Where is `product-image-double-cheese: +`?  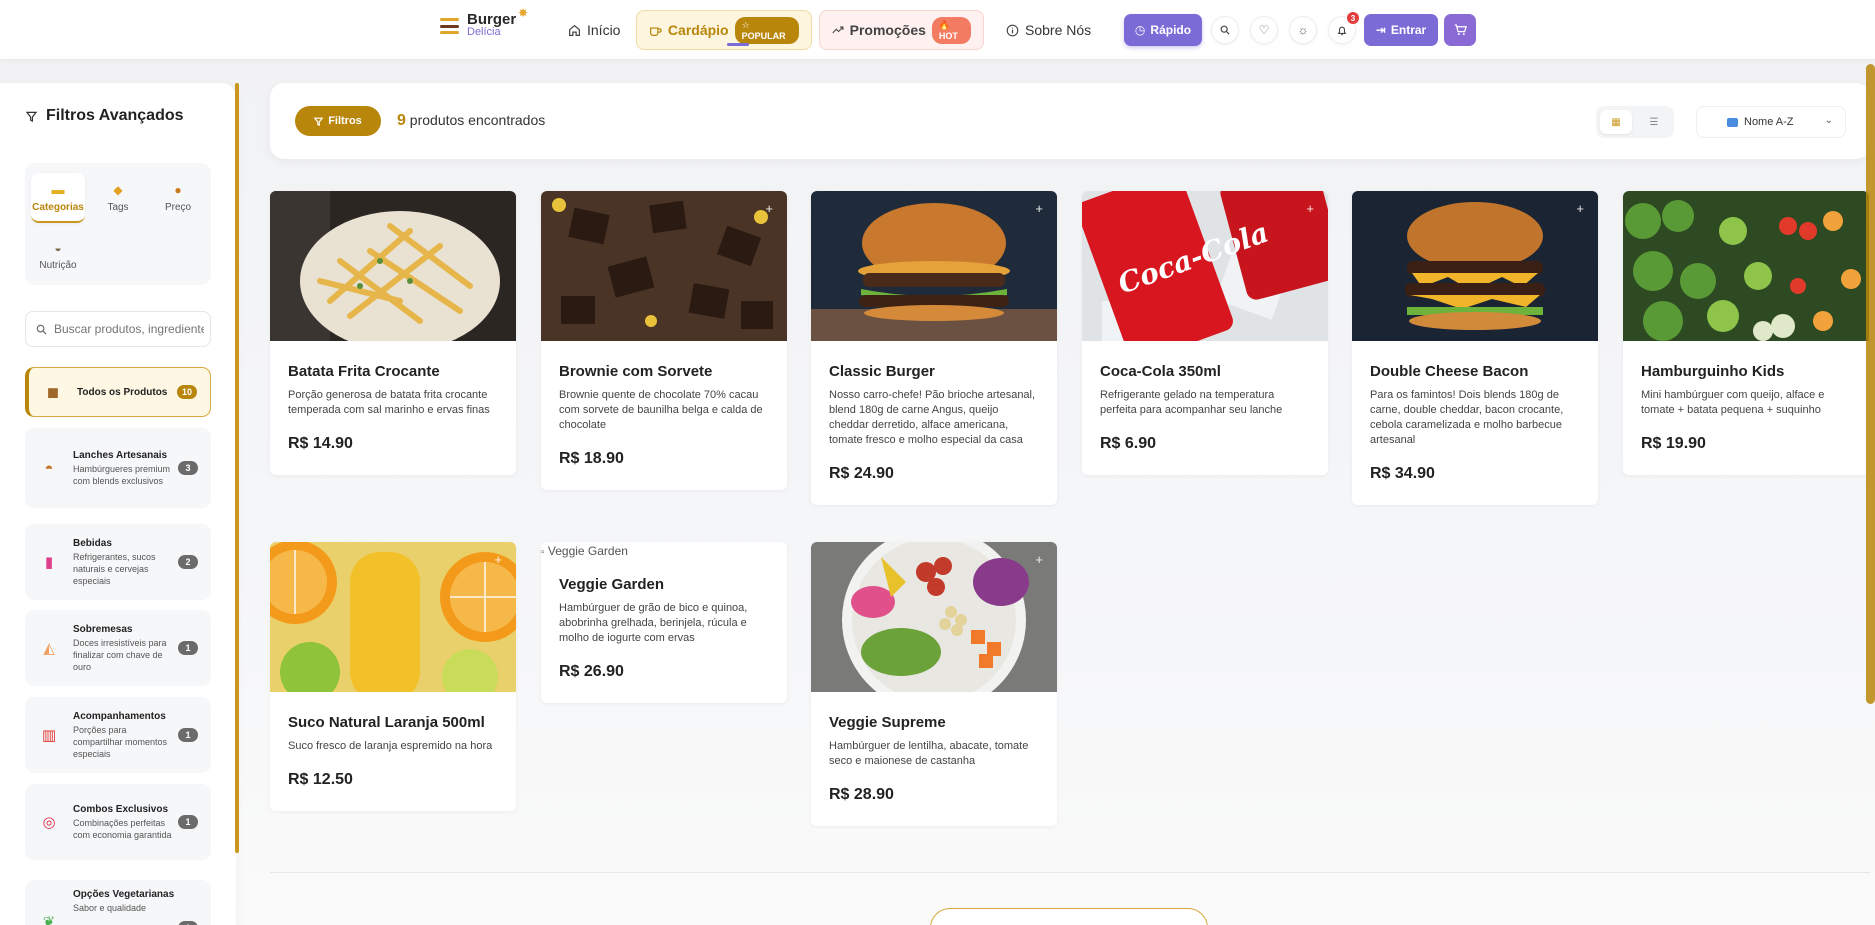 product-image-double-cheese: + is located at coordinates (1475, 266).